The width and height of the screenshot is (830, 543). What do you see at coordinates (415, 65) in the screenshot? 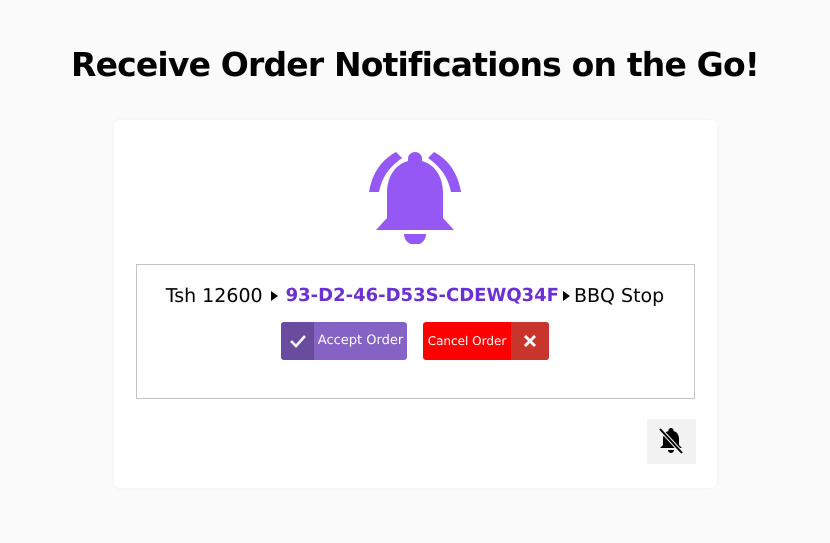
I see `page-title: Receive Order Notifications on the Go!` at bounding box center [415, 65].